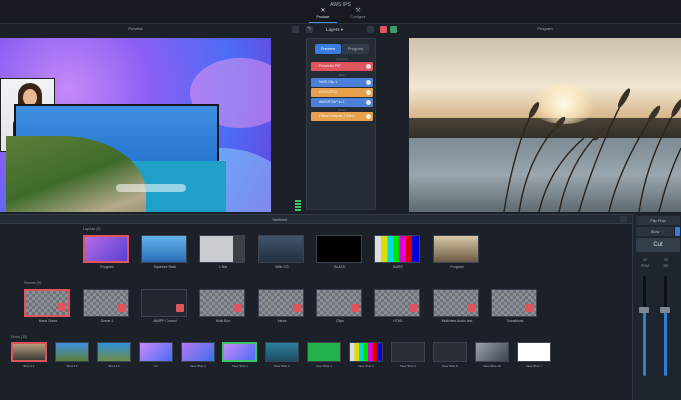 The width and height of the screenshot is (681, 400). I want to click on shot-label: New Shot 1, so click(198, 366).